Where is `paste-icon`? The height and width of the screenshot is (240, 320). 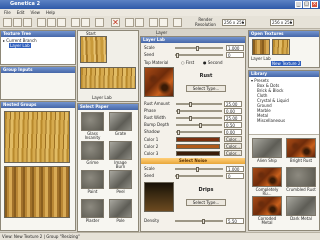
paste-icon is located at coordinates (61, 22).